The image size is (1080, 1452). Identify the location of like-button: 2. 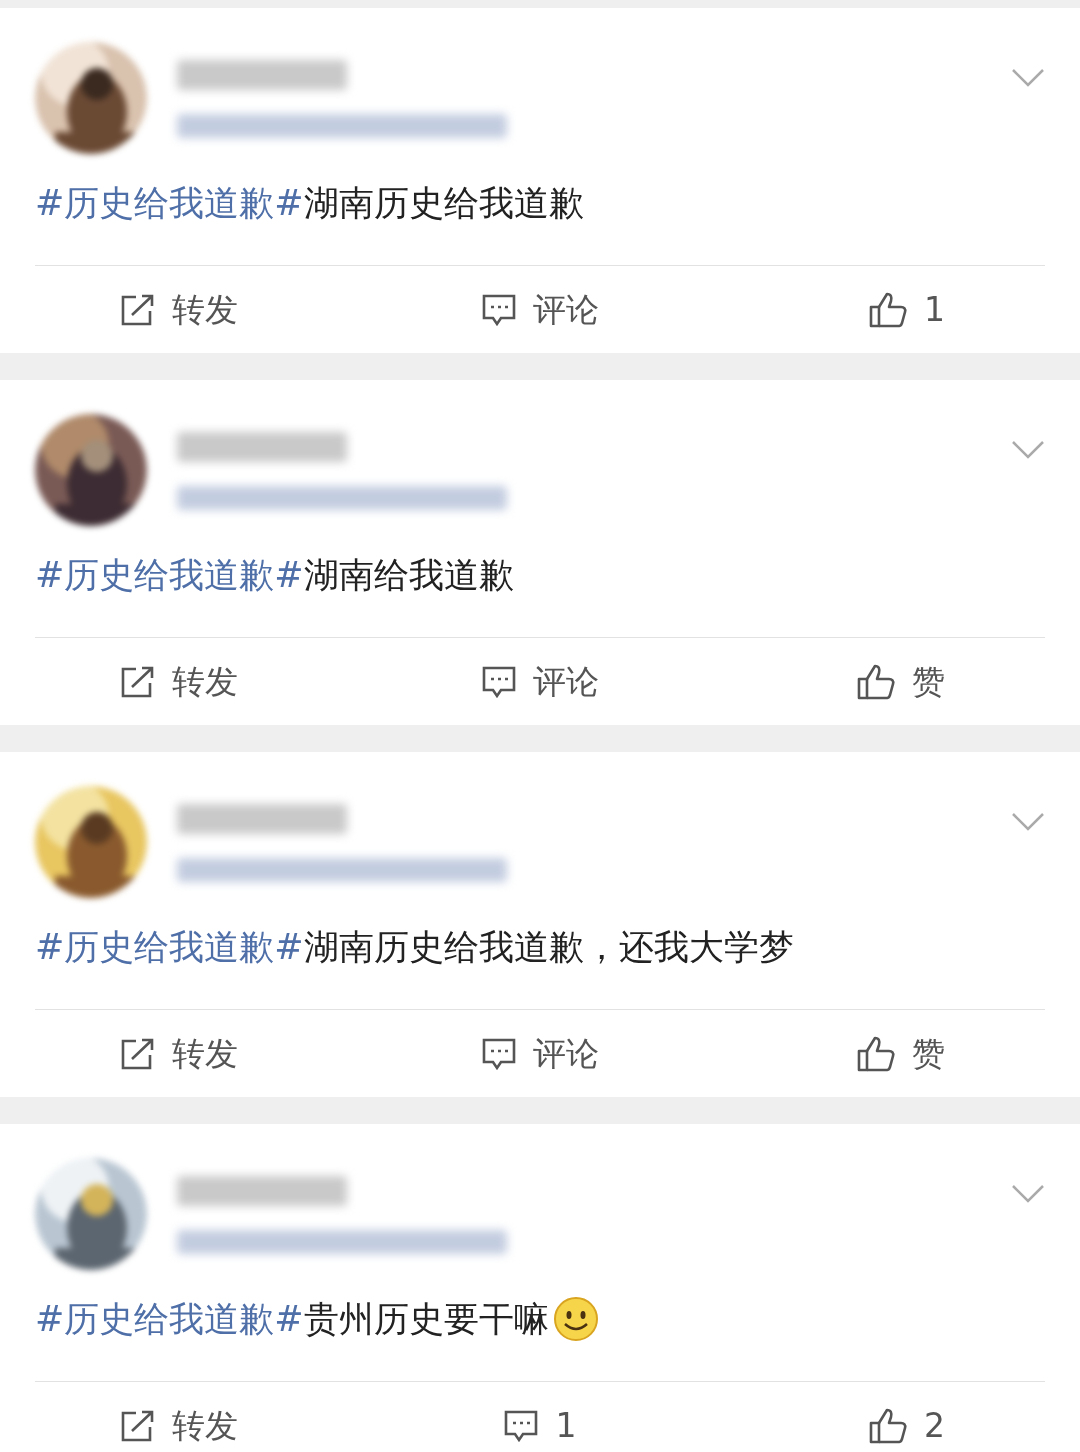
(876, 1417).